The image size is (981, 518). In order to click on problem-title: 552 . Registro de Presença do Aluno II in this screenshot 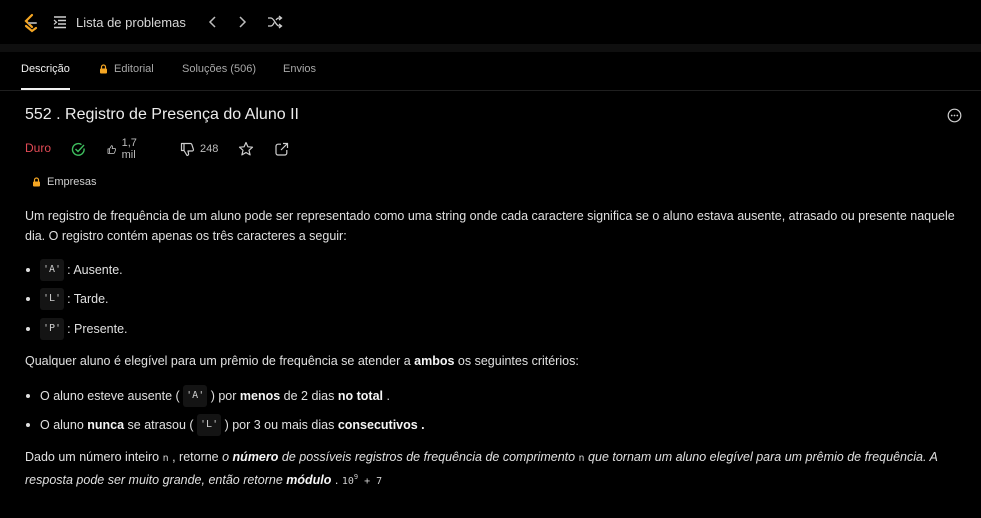, I will do `click(162, 114)`.